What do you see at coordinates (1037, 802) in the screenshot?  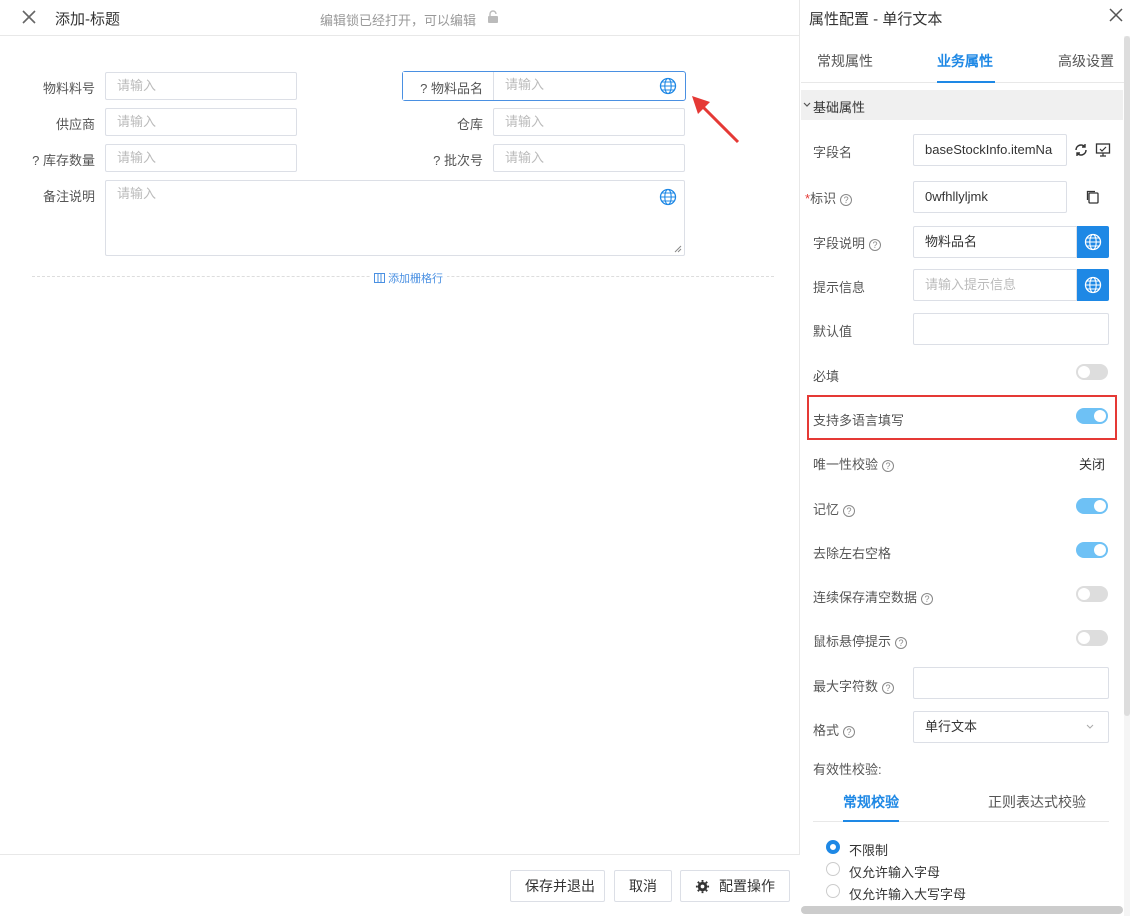 I see `tab-regex-validation: 正则表达式校验` at bounding box center [1037, 802].